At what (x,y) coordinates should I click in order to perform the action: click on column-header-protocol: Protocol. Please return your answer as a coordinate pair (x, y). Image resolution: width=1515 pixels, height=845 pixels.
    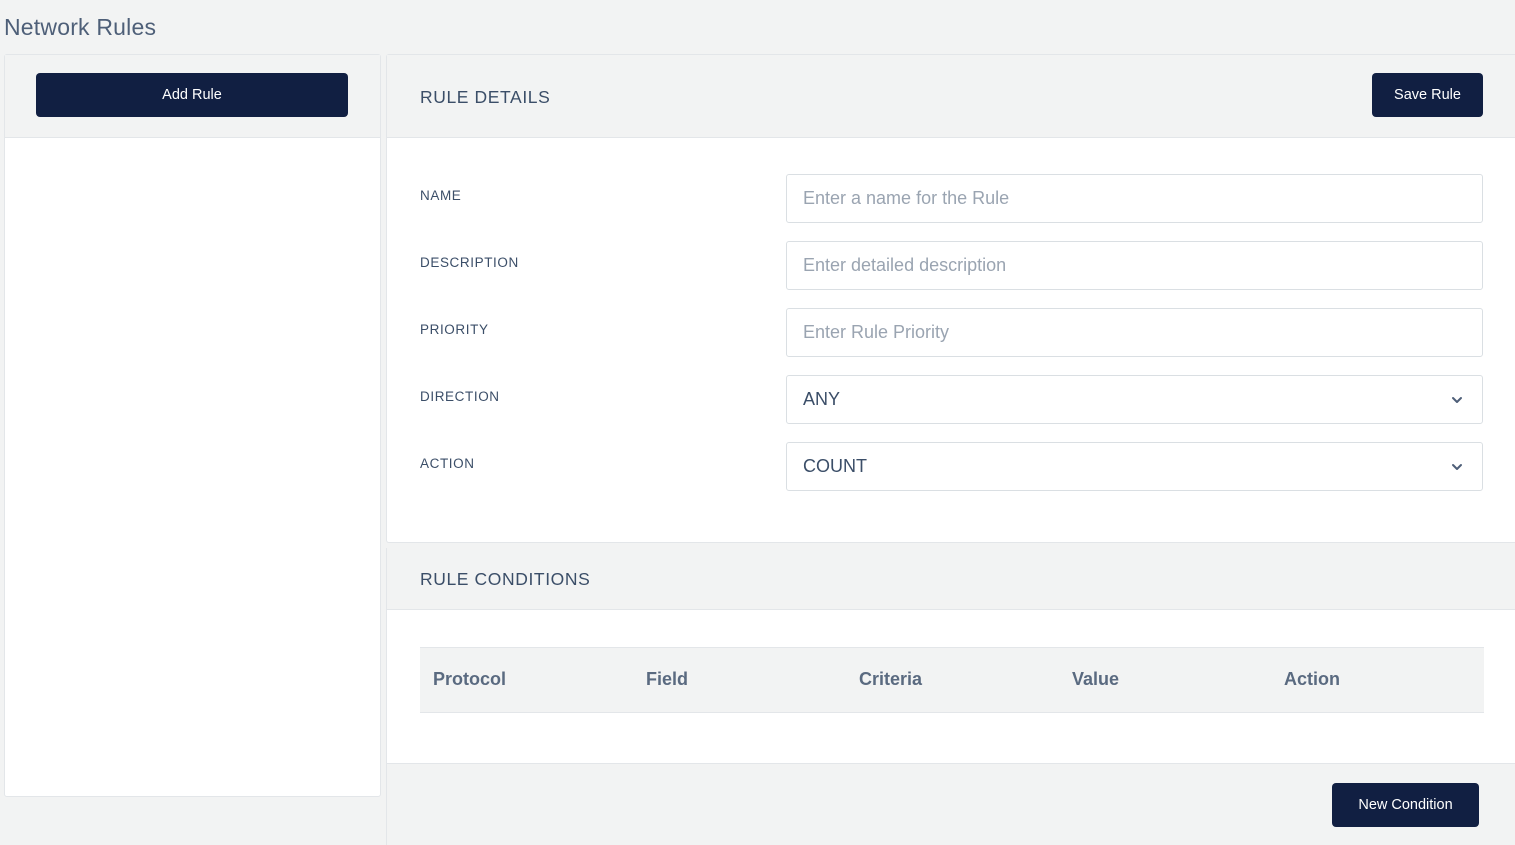
    Looking at the image, I should click on (470, 679).